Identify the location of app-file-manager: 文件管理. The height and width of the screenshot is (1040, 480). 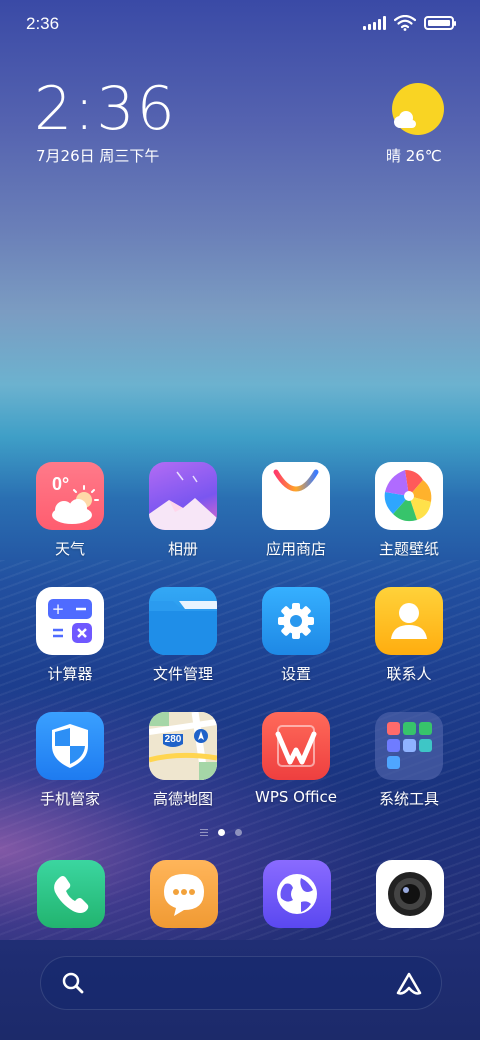
(183, 635).